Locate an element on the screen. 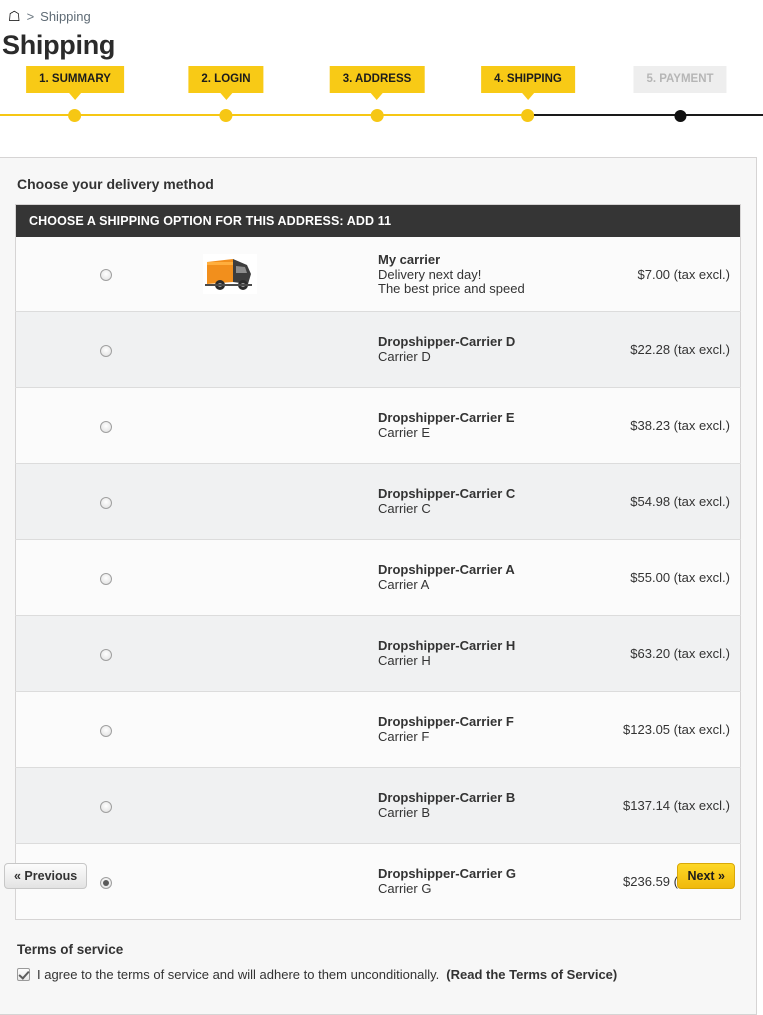 The width and height of the screenshot is (763, 1015). step-login-node is located at coordinates (226, 115).